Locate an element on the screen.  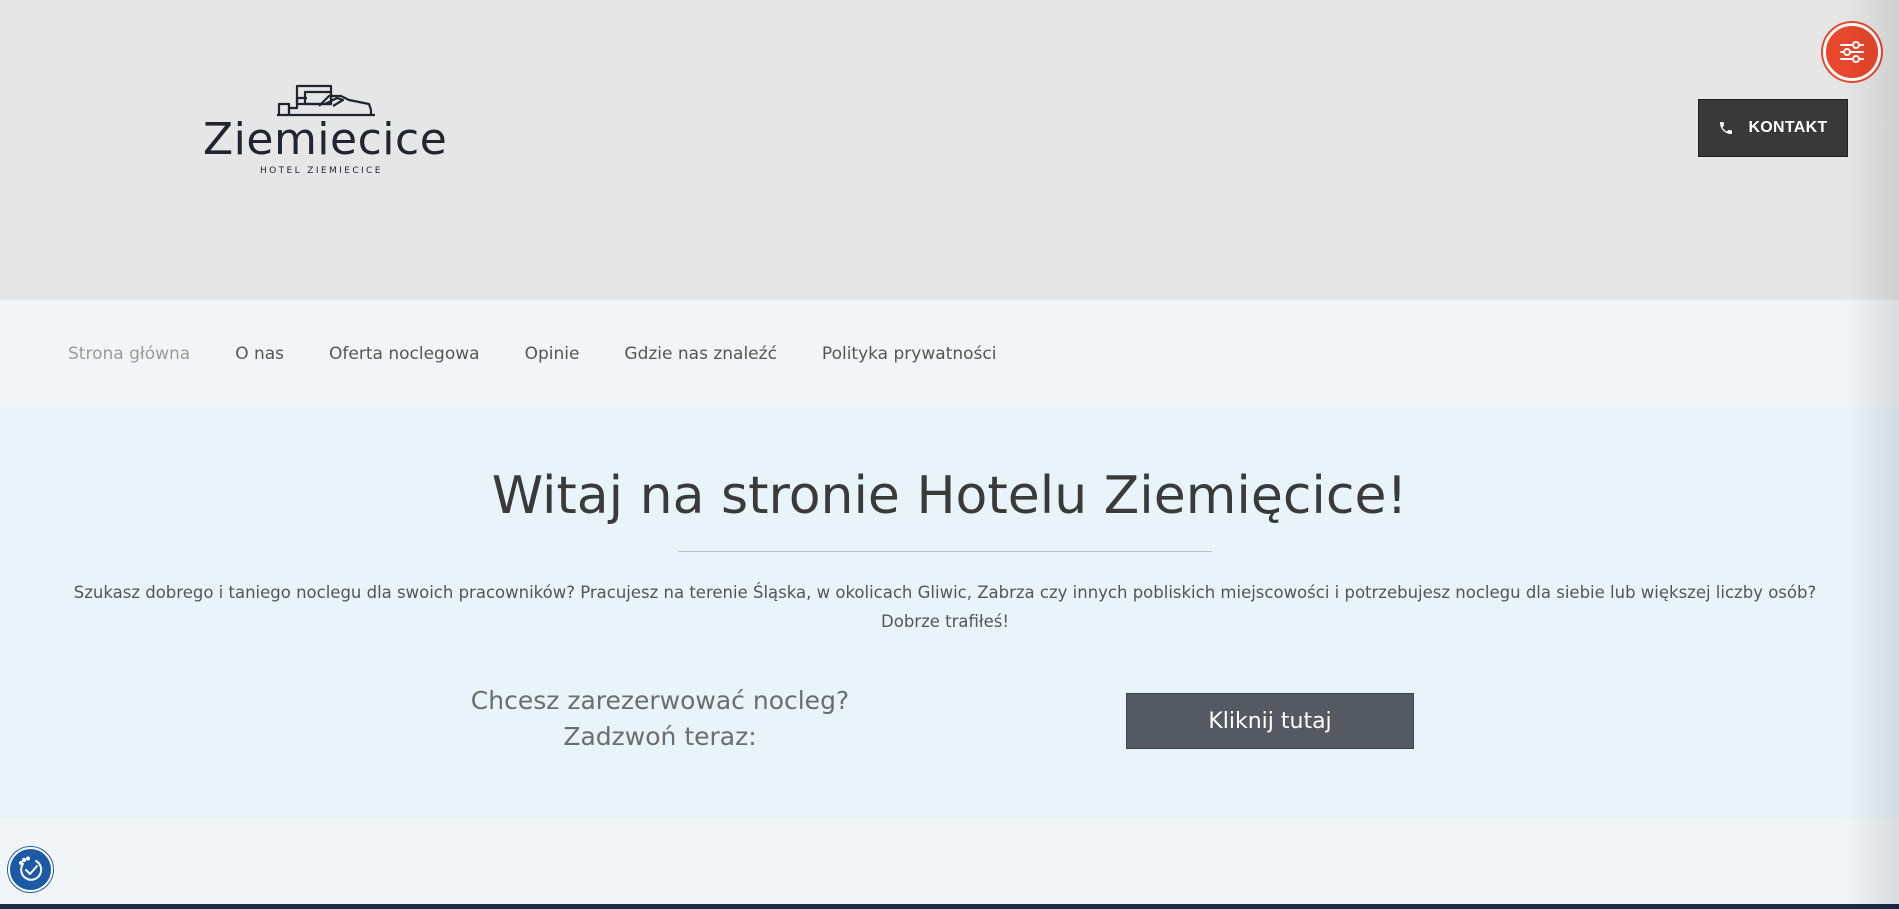
settings-button is located at coordinates (1852, 52).